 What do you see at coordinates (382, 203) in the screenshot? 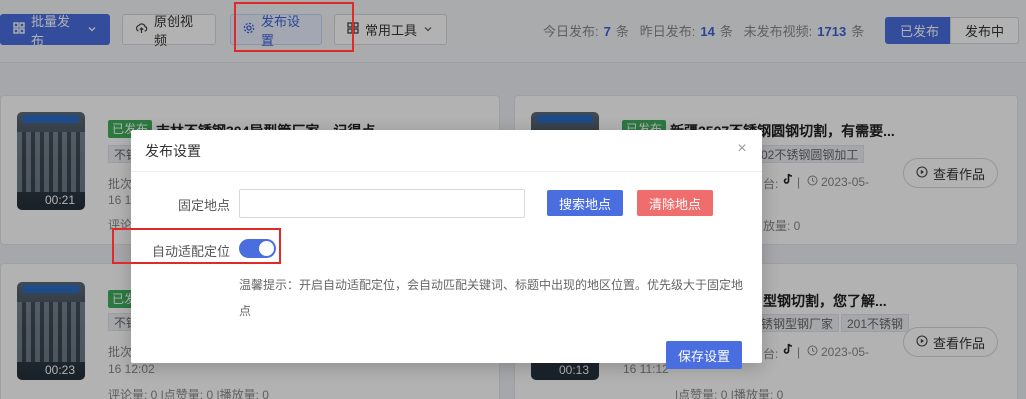
I see `fixed-location-input` at bounding box center [382, 203].